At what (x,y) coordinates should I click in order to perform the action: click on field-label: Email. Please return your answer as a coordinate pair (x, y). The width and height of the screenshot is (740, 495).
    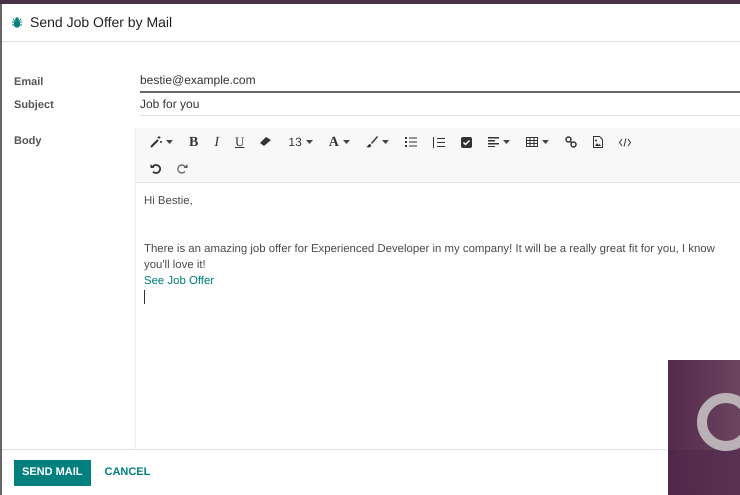
    Looking at the image, I should click on (28, 82).